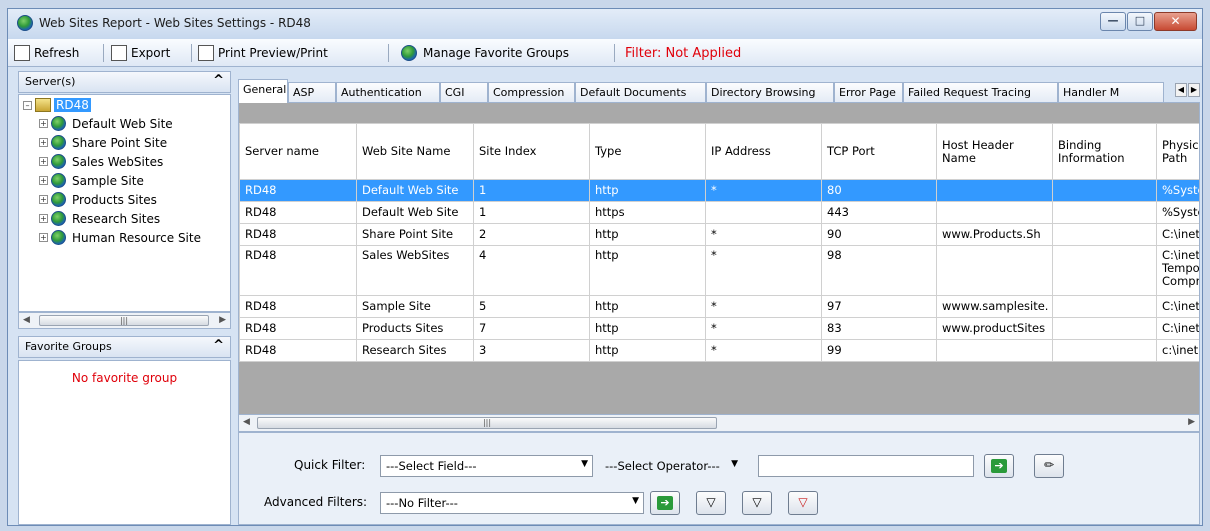 This screenshot has height=531, width=1210. What do you see at coordinates (866, 466) in the screenshot?
I see `quick-filter-value-input` at bounding box center [866, 466].